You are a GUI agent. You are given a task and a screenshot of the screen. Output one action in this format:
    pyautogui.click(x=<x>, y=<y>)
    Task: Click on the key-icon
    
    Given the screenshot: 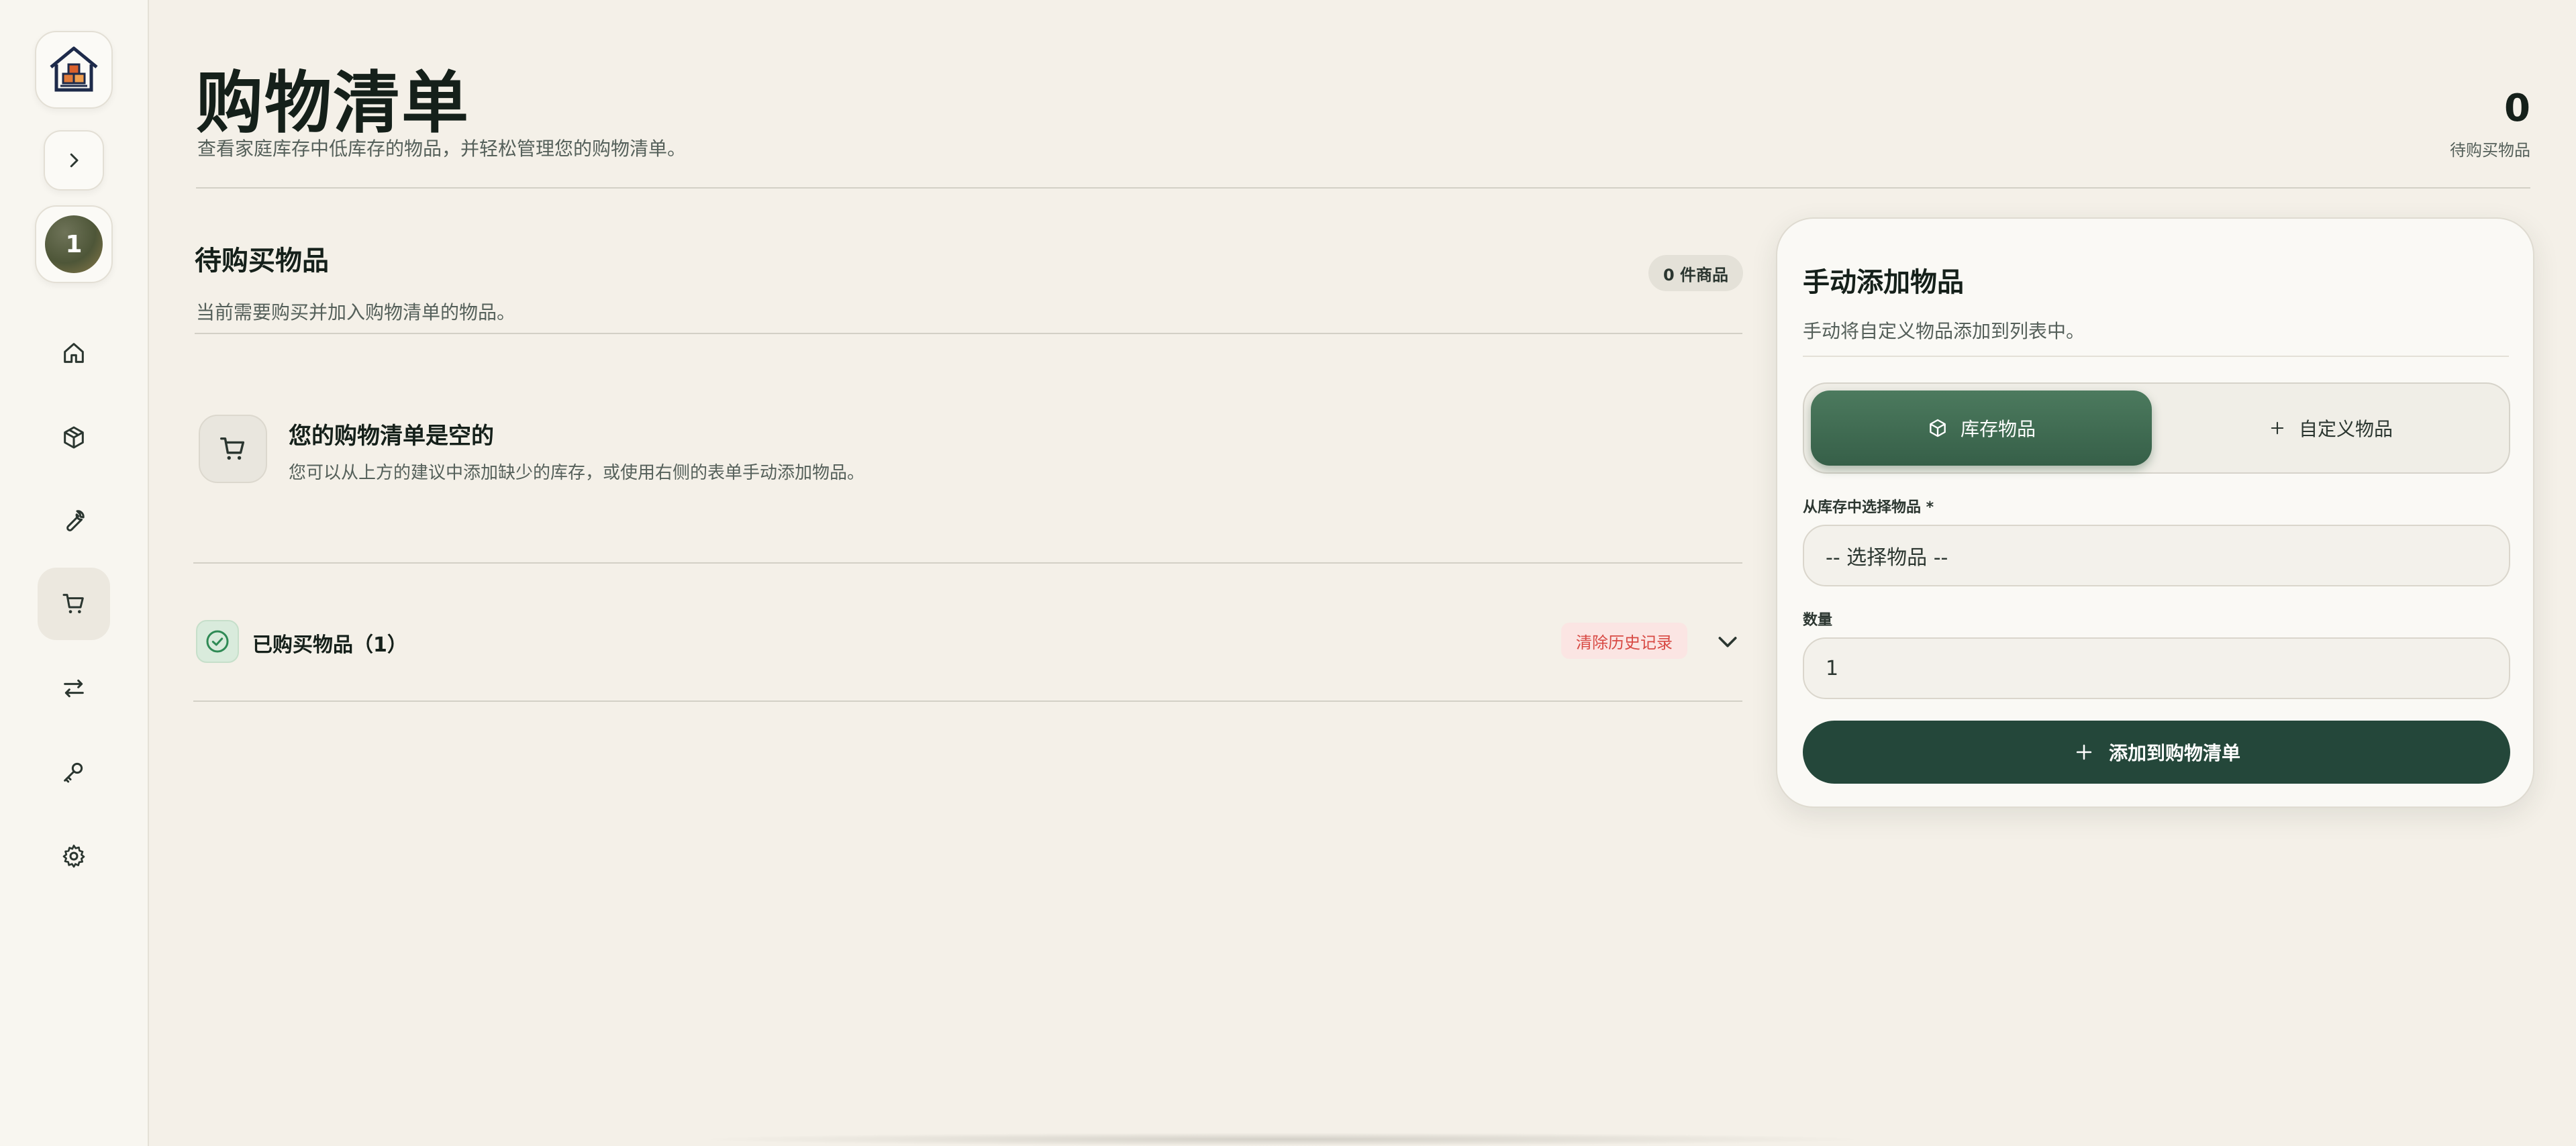 What is the action you would take?
    pyautogui.click(x=73, y=772)
    